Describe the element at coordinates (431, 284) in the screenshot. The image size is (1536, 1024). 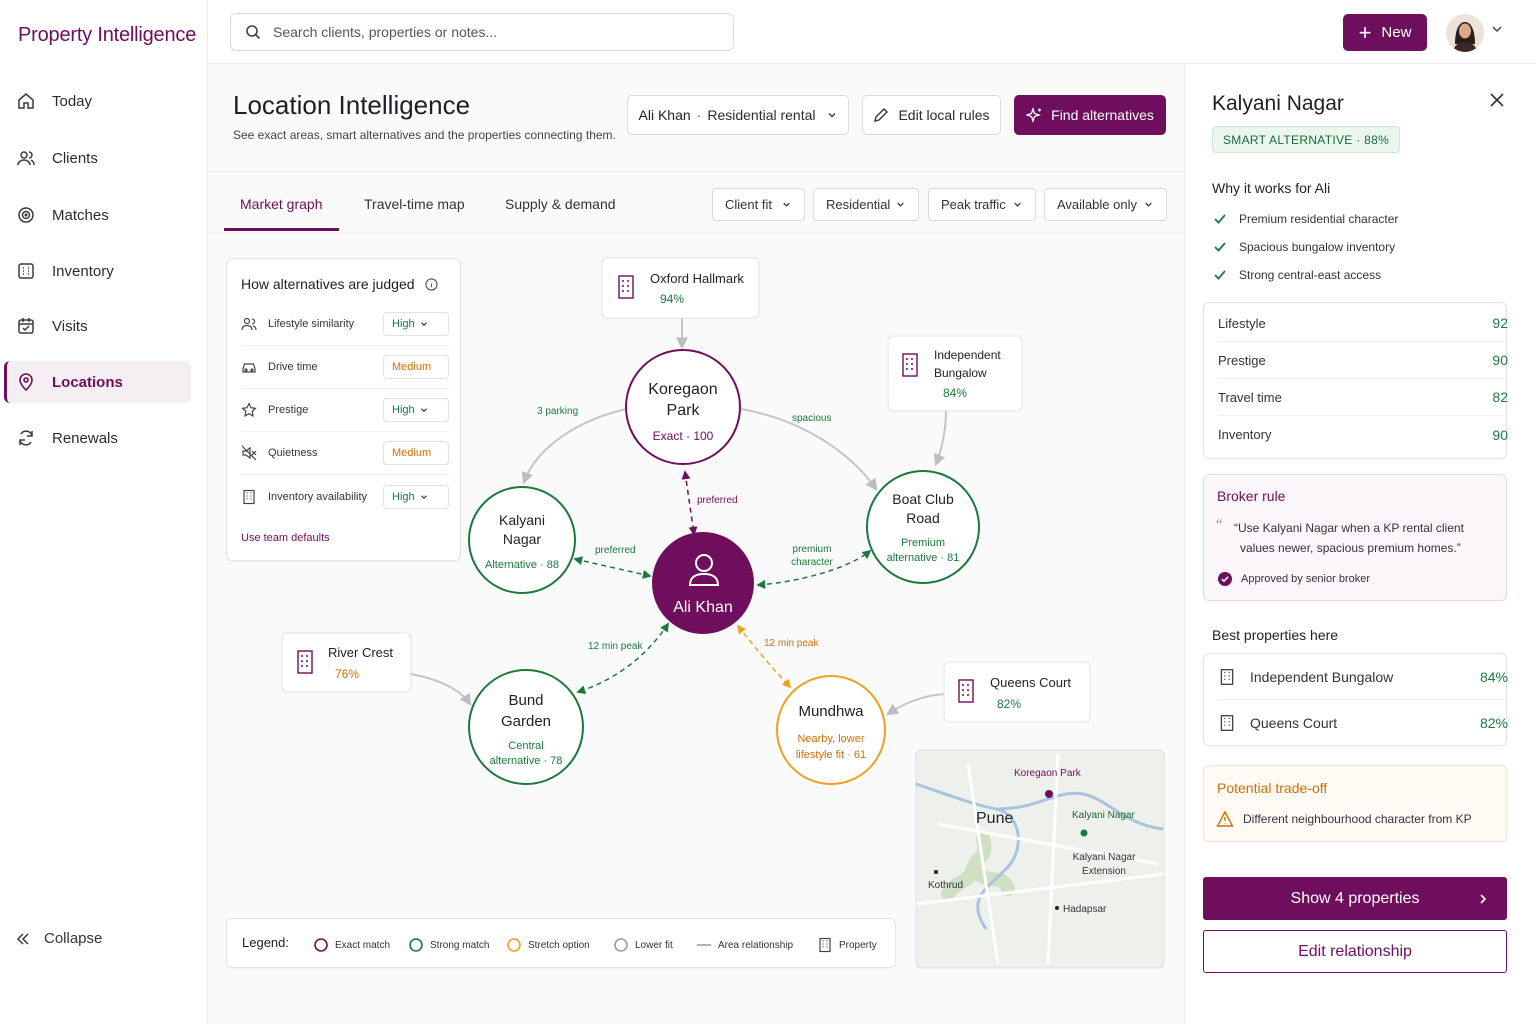
I see `info-icon` at that location.